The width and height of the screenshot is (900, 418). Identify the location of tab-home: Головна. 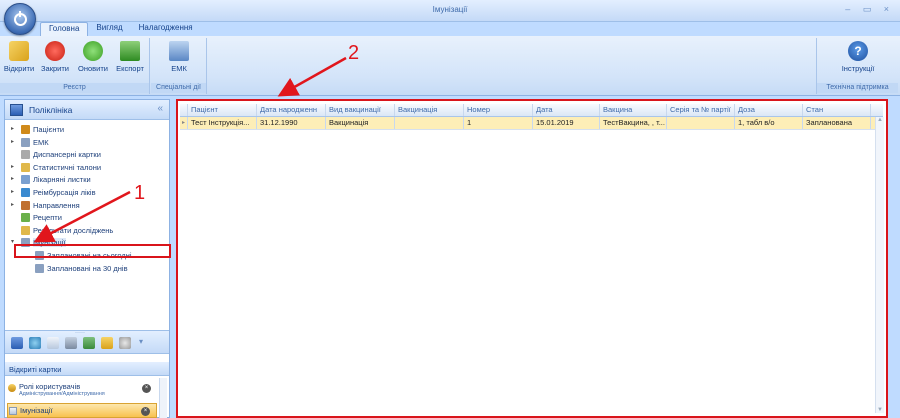
(64, 29).